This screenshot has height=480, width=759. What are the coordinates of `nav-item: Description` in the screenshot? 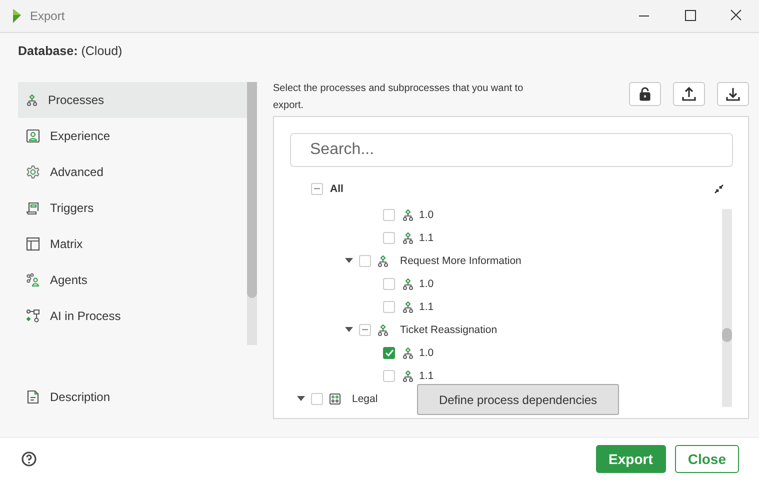 It's located at (132, 397).